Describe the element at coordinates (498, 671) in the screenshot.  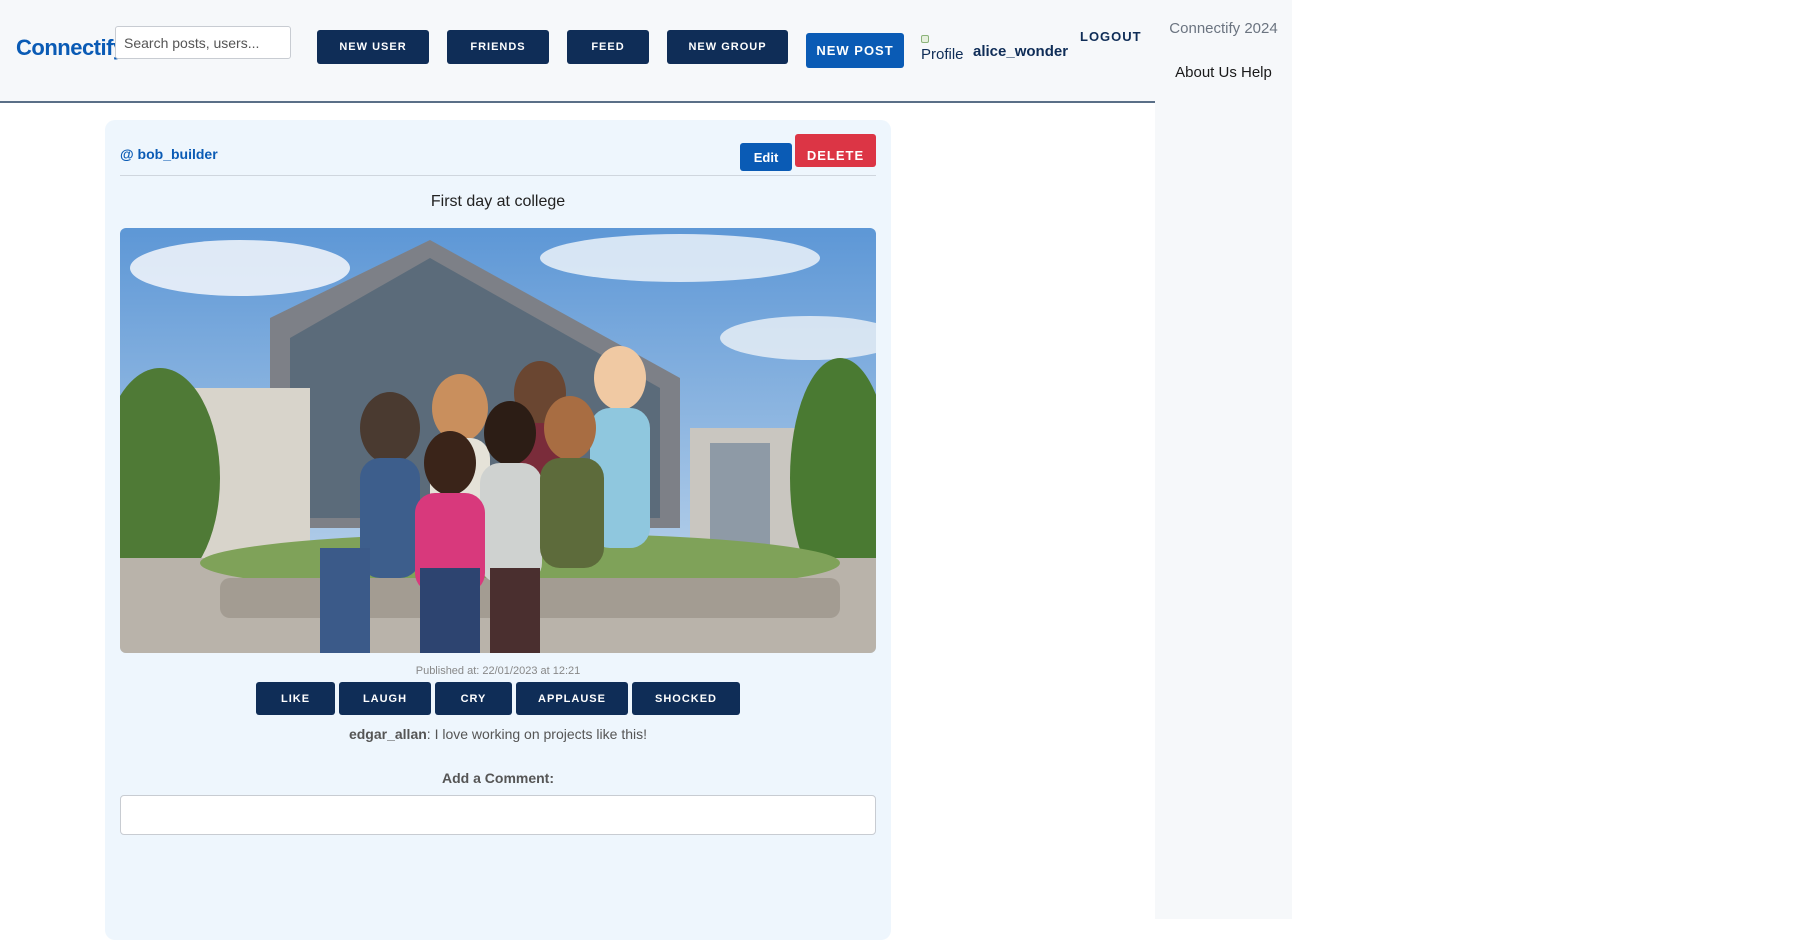
I see `published-timestamp: Published at: 22/01/2023 at 12:21` at that location.